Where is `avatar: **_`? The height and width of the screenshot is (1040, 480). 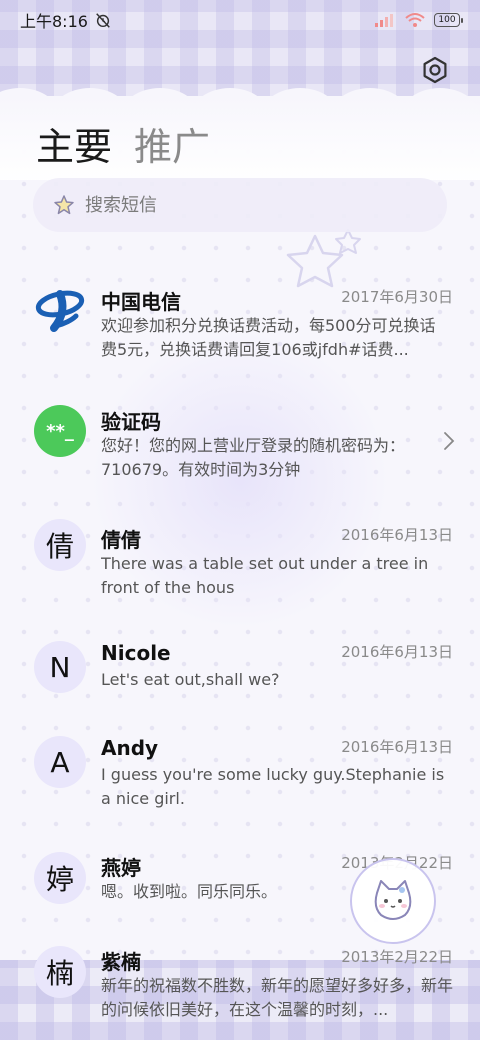 avatar: **_ is located at coordinates (60, 431).